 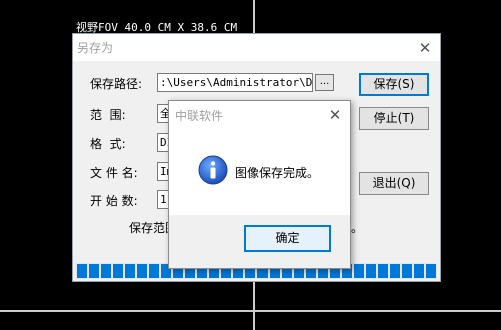 I want to click on range-label: 范 围:, so click(x=108, y=115).